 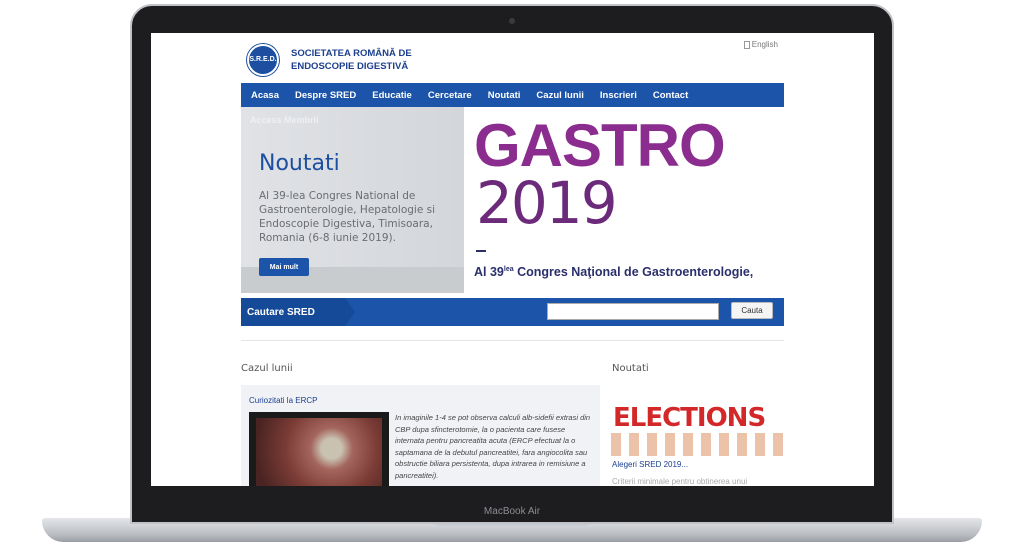 What do you see at coordinates (489, 272) in the screenshot?
I see `banner-caption-pre: Al 39` at bounding box center [489, 272].